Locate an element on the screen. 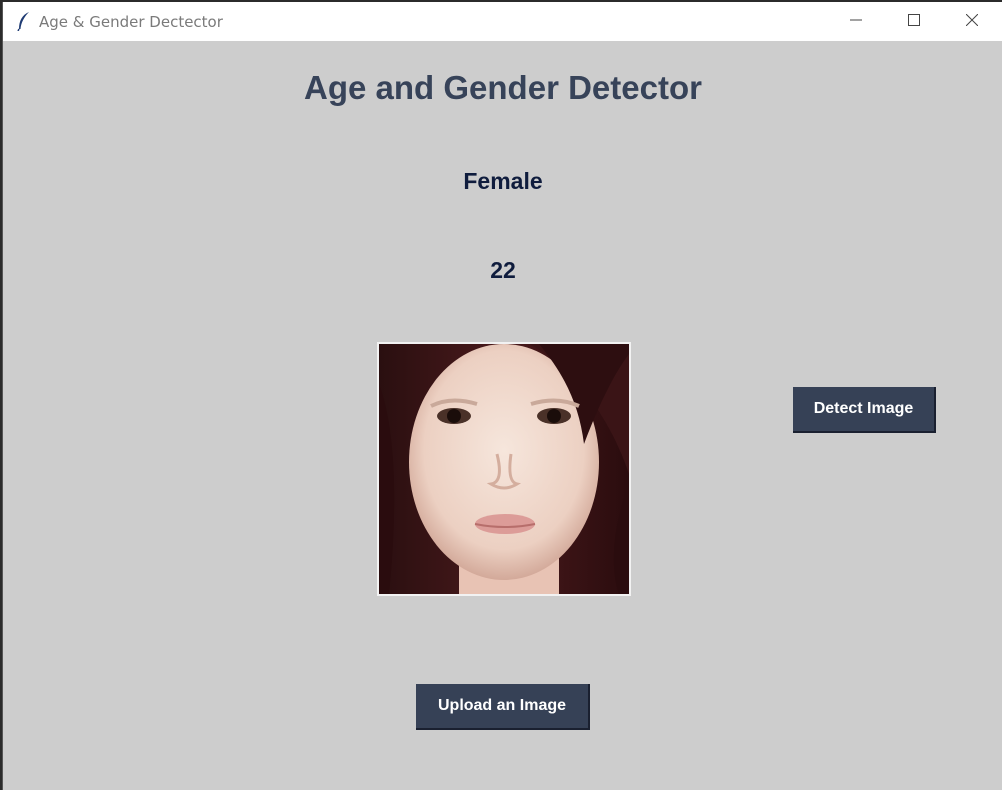  maximize-button is located at coordinates (914, 21).